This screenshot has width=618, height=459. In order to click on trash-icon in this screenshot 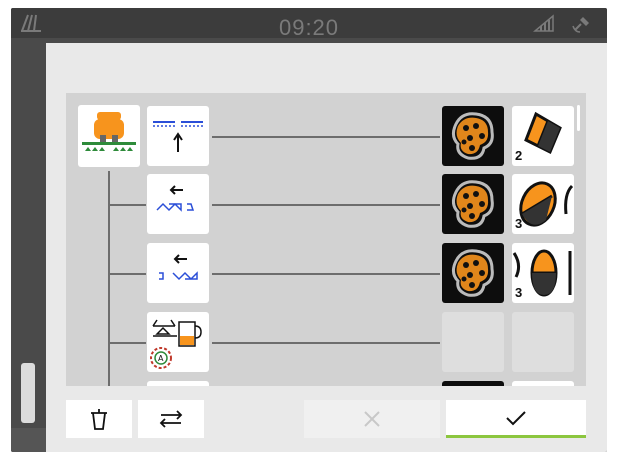, I will do `click(99, 419)`.